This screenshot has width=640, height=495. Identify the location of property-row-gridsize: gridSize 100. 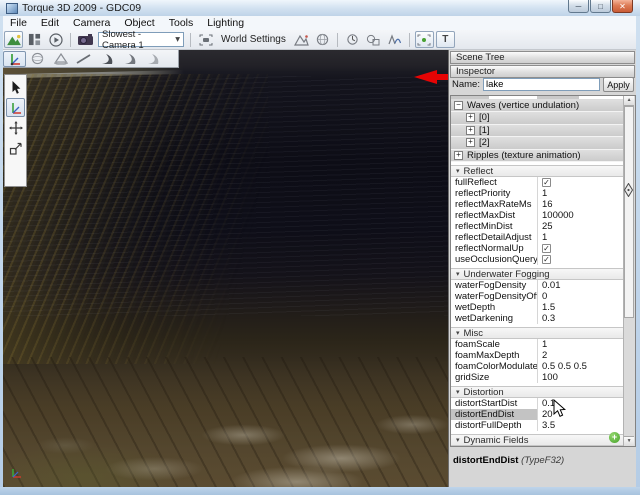
(537, 377).